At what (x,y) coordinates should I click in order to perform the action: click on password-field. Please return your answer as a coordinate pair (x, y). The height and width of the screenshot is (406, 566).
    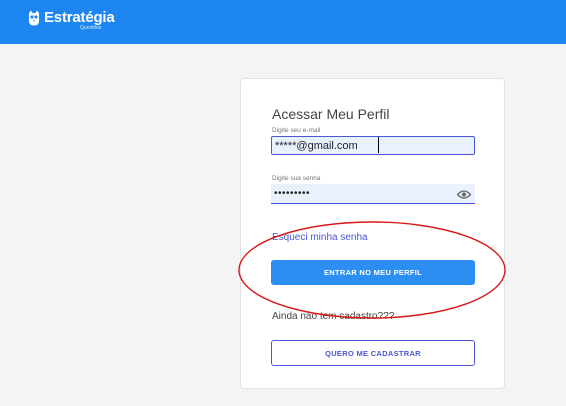
    Looking at the image, I should click on (373, 194).